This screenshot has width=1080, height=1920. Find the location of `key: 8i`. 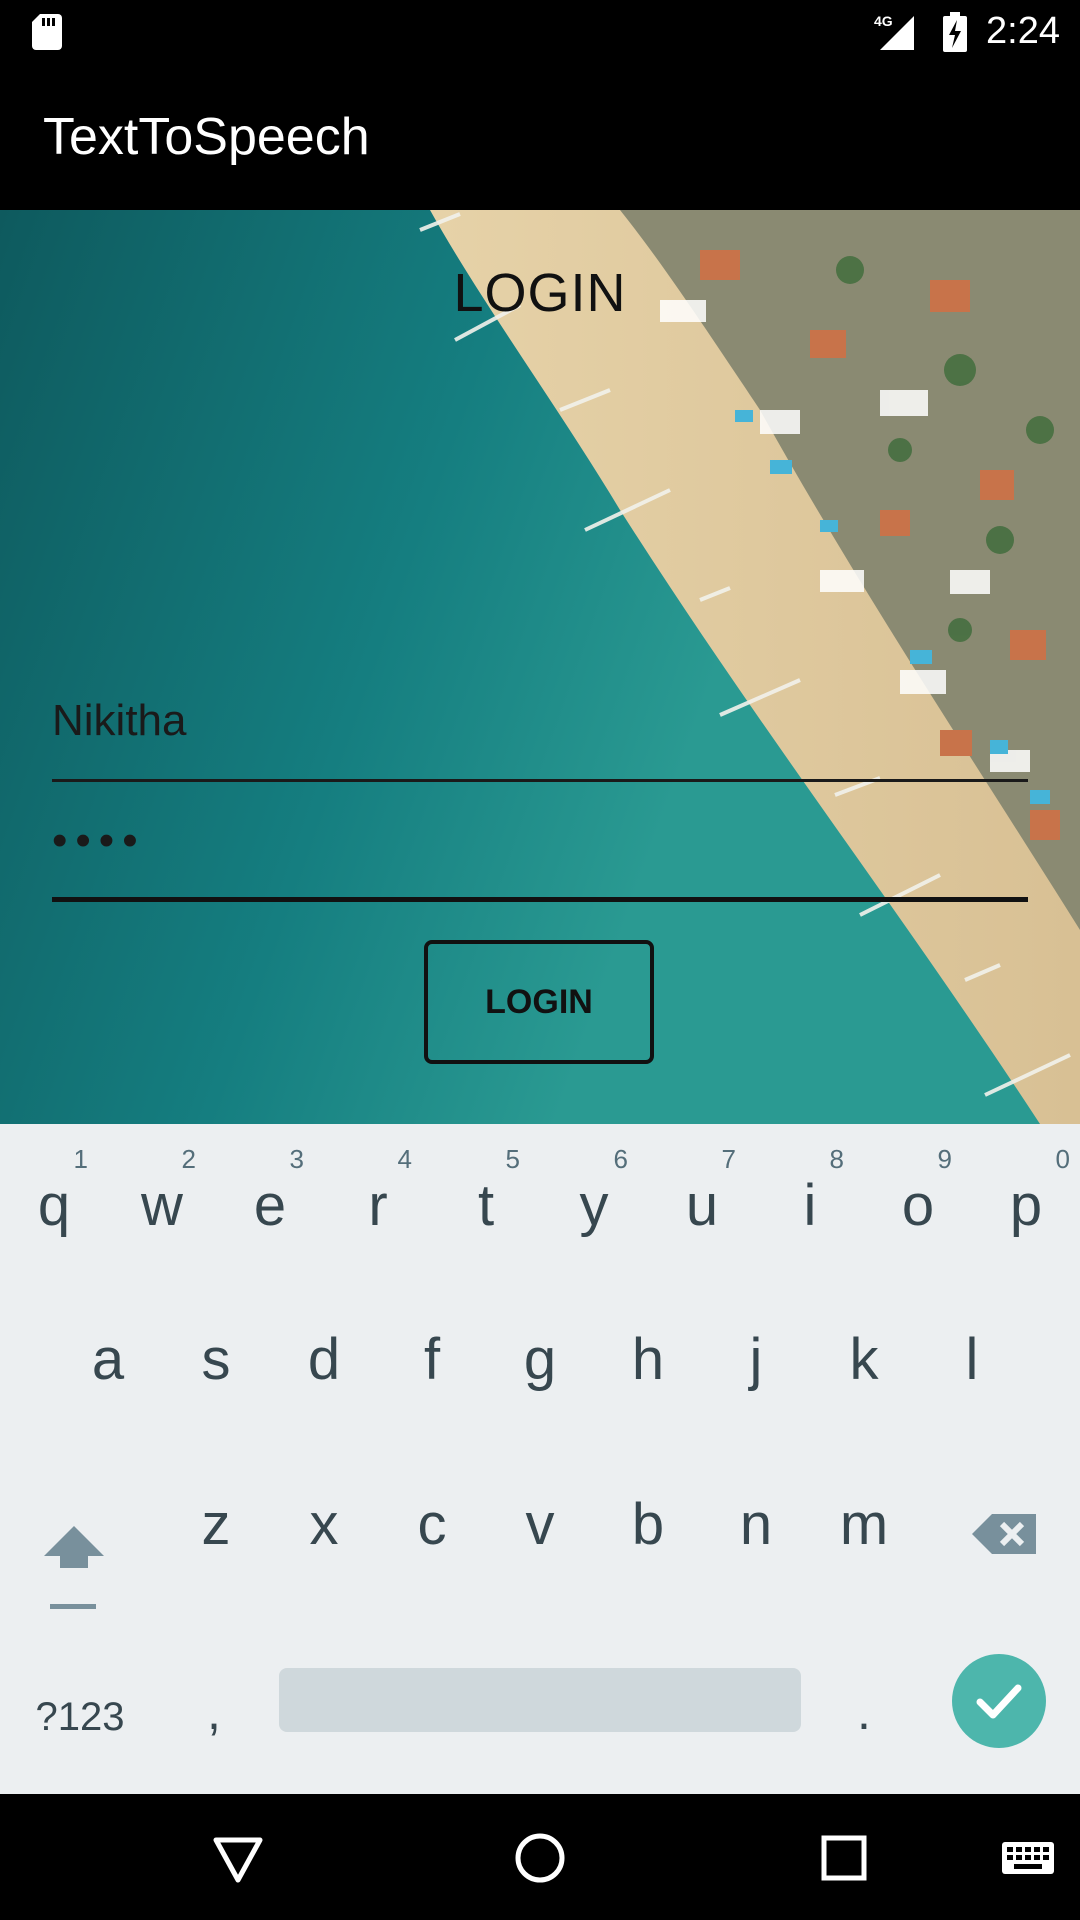

key: 8i is located at coordinates (810, 1199).